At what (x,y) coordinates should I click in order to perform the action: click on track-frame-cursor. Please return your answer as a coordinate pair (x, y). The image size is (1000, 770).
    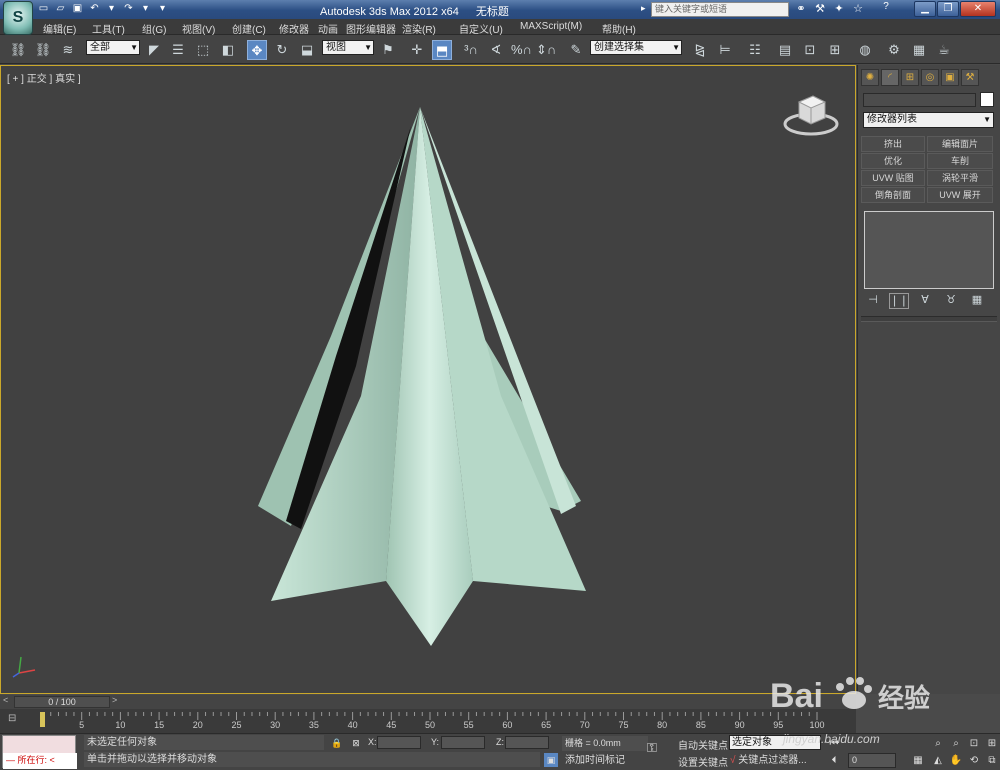
    Looking at the image, I should click on (42, 719).